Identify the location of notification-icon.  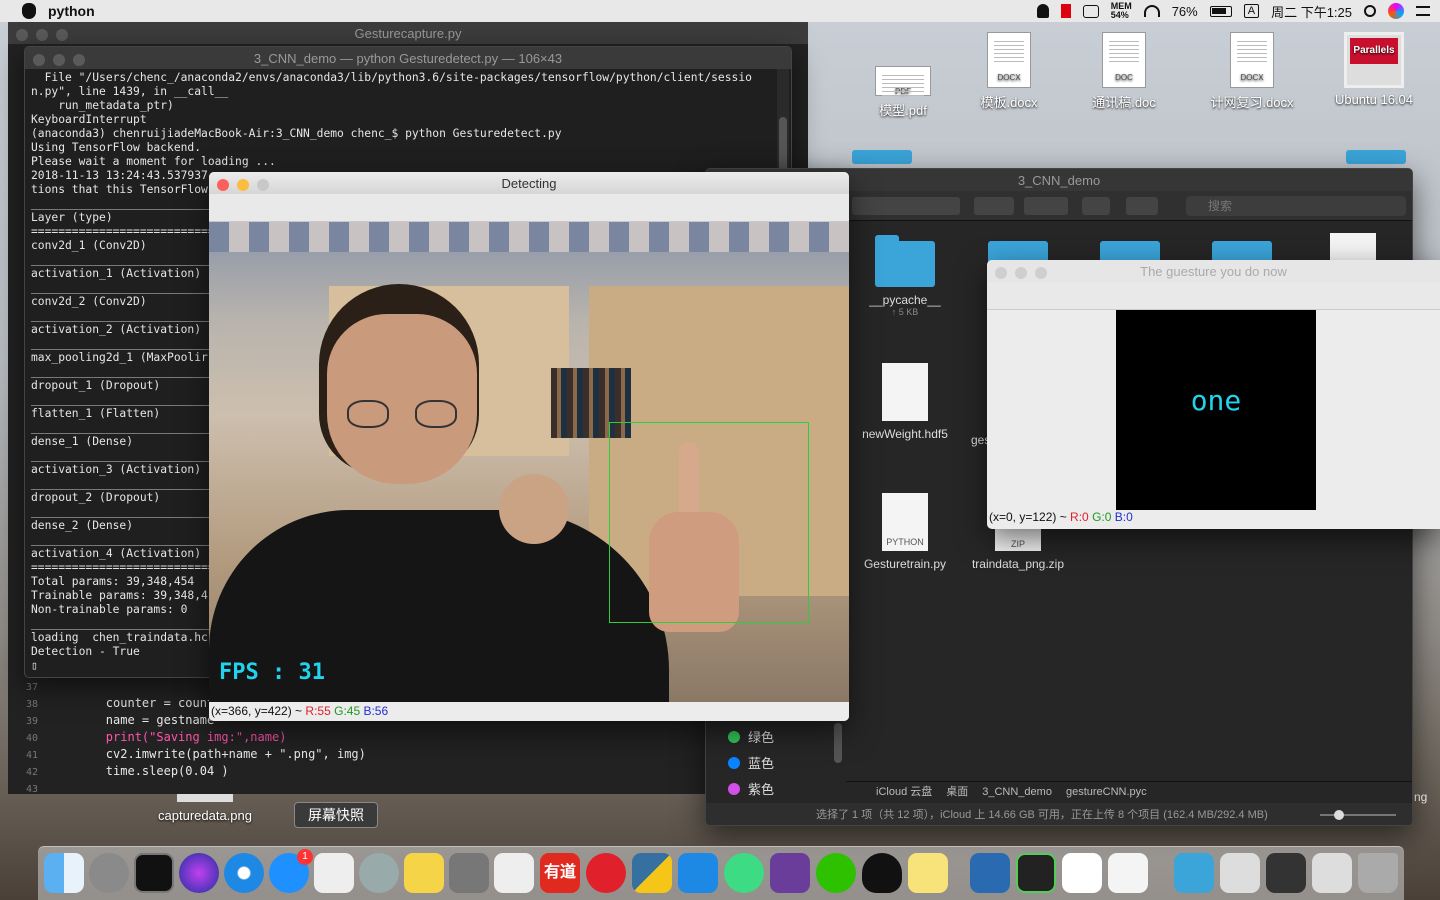
(1042, 11).